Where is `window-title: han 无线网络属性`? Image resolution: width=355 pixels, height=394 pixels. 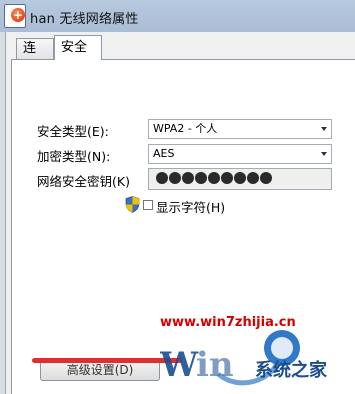 window-title: han 无线网络属性 is located at coordinates (84, 19).